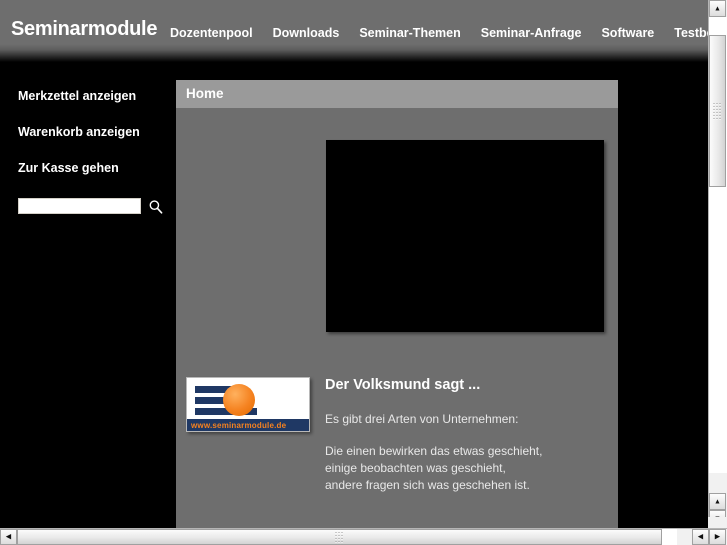  What do you see at coordinates (397, 94) in the screenshot?
I see `page-title-bar: Home` at bounding box center [397, 94].